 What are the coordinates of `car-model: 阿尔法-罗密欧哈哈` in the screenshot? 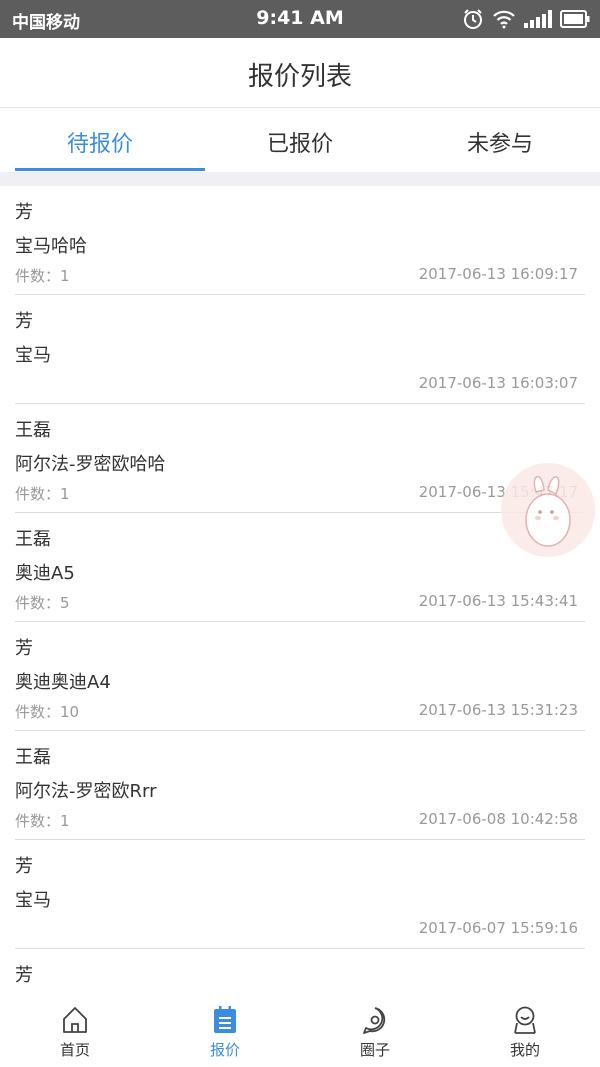 It's located at (90, 464).